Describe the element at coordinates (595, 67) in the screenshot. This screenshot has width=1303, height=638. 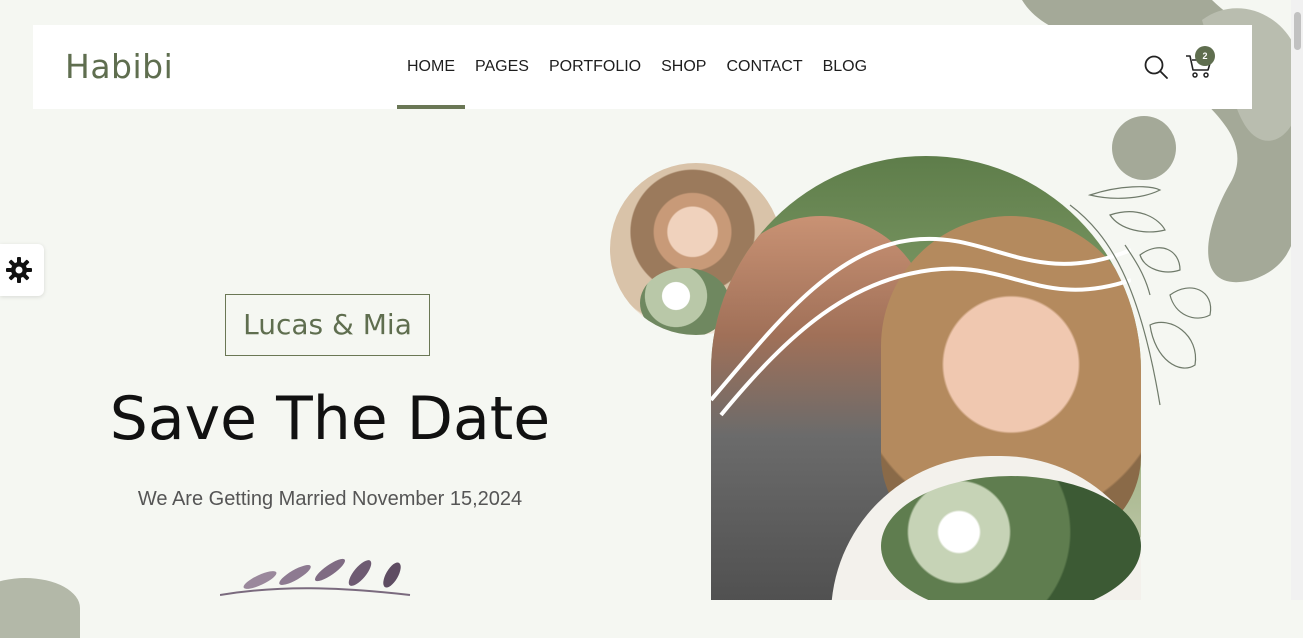
I see `nav-portfolio: PORTFOLIO` at that location.